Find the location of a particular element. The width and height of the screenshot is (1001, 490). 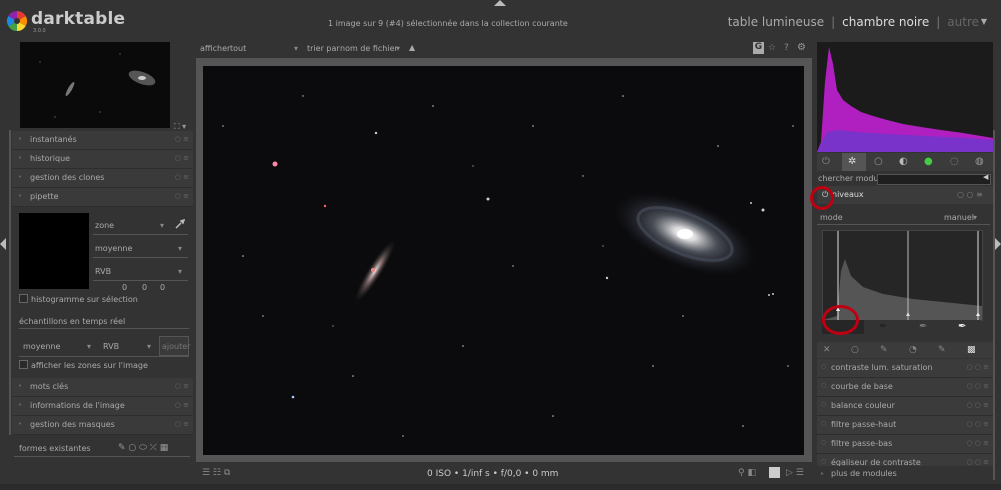

filmstrip-bar is located at coordinates (500, 487).